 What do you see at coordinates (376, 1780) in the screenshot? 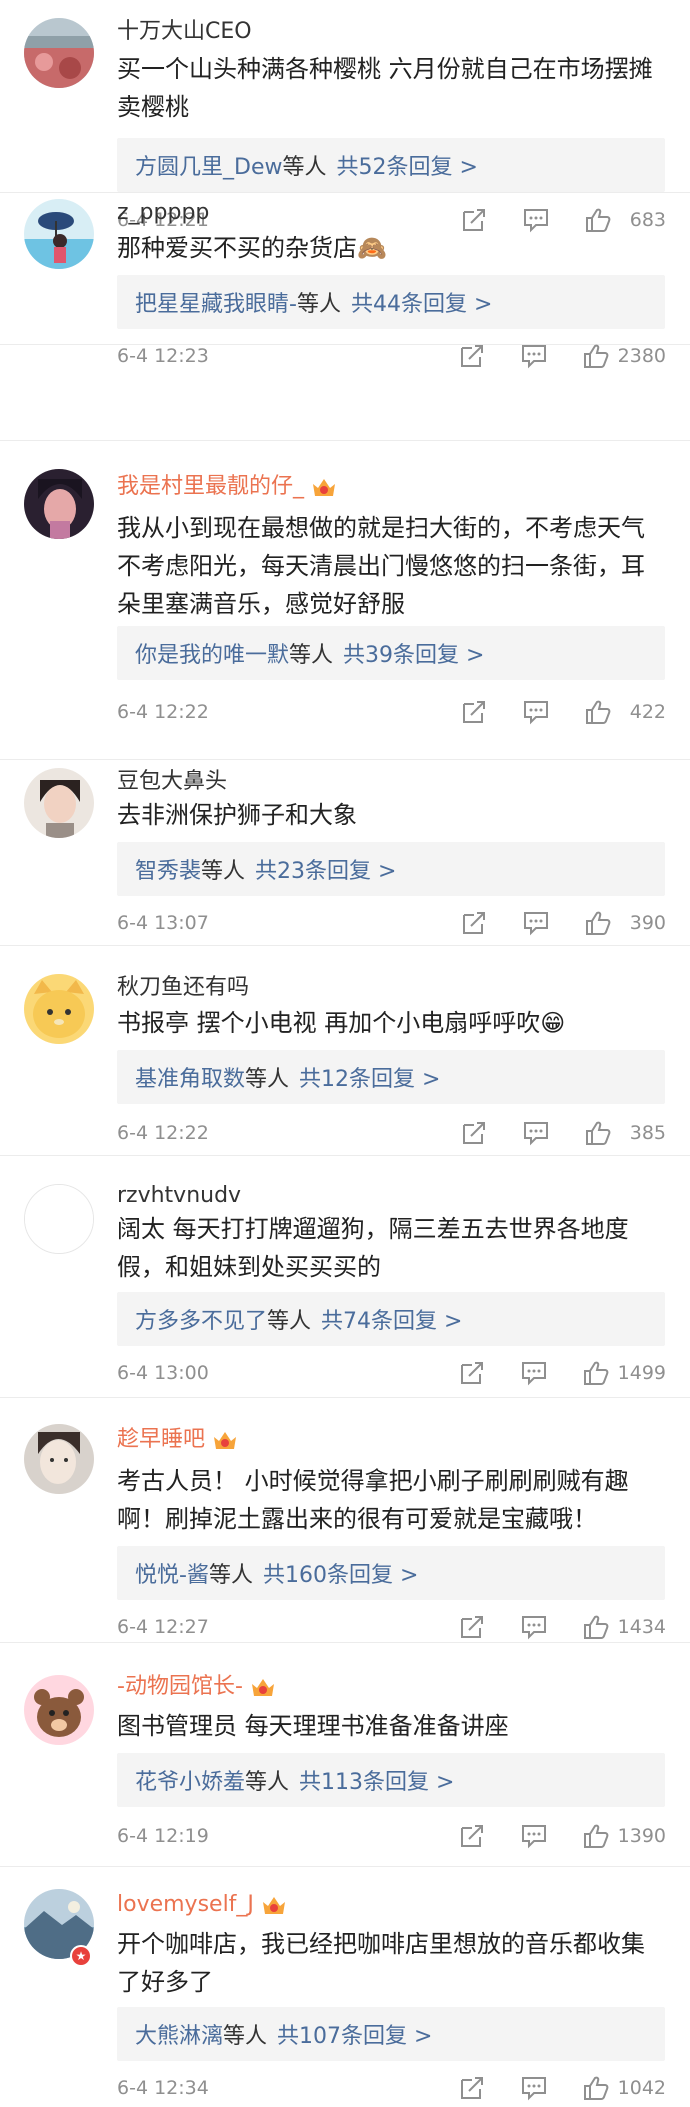
I see `reply-count: 共113条回复 >` at bounding box center [376, 1780].